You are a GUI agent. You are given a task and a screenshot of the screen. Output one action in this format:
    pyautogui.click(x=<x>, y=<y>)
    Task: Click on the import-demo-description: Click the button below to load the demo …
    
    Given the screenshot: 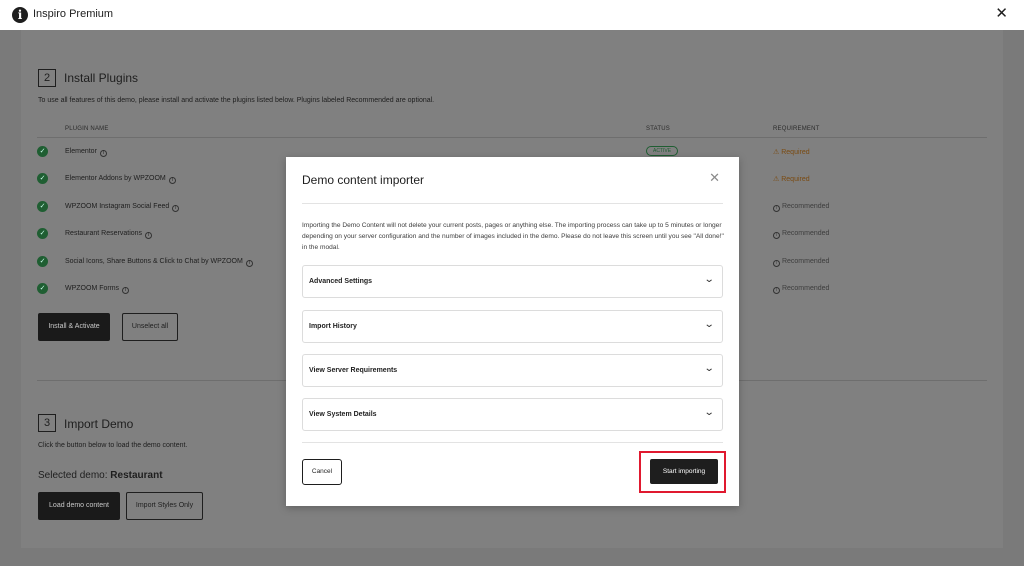 What is the action you would take?
    pyautogui.click(x=113, y=445)
    